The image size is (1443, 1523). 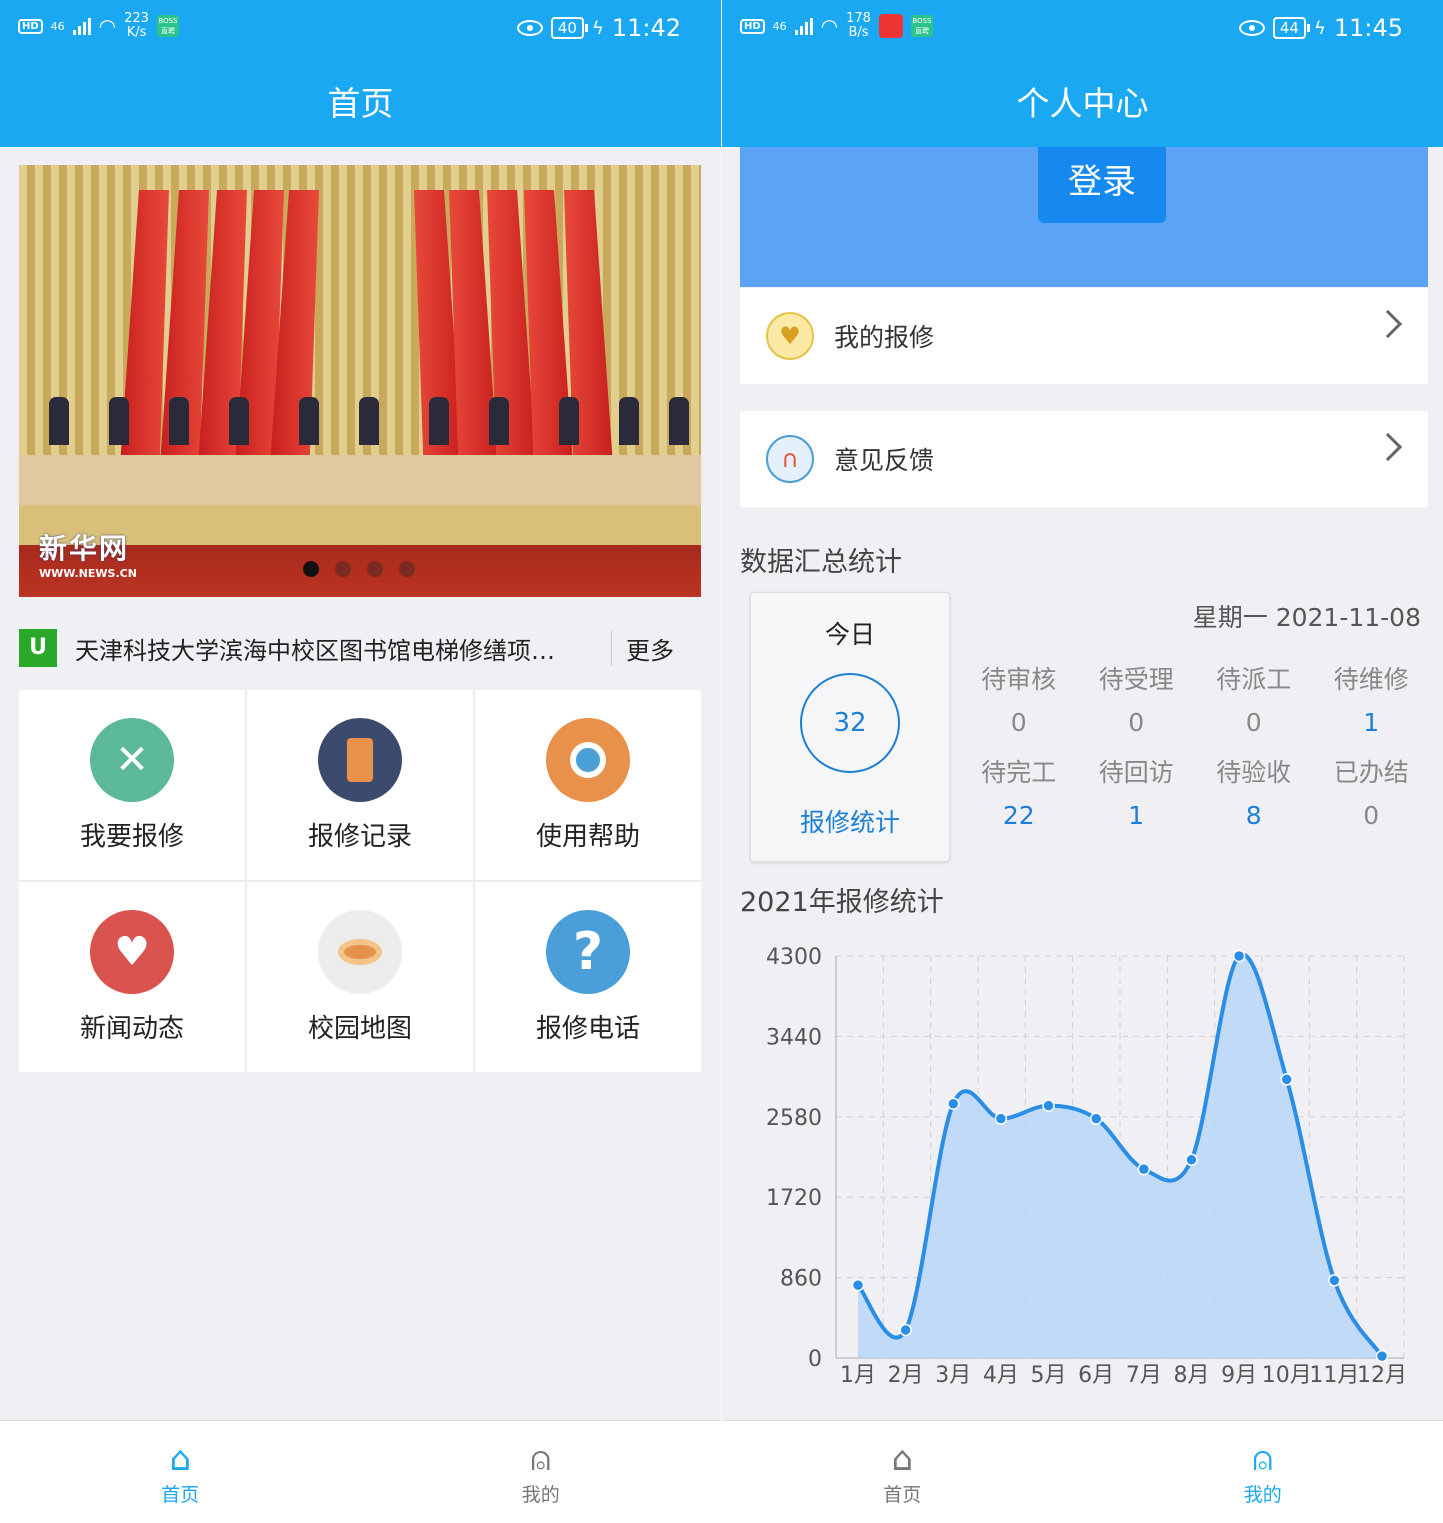 I want to click on more-link: 更多, so click(x=642, y=648).